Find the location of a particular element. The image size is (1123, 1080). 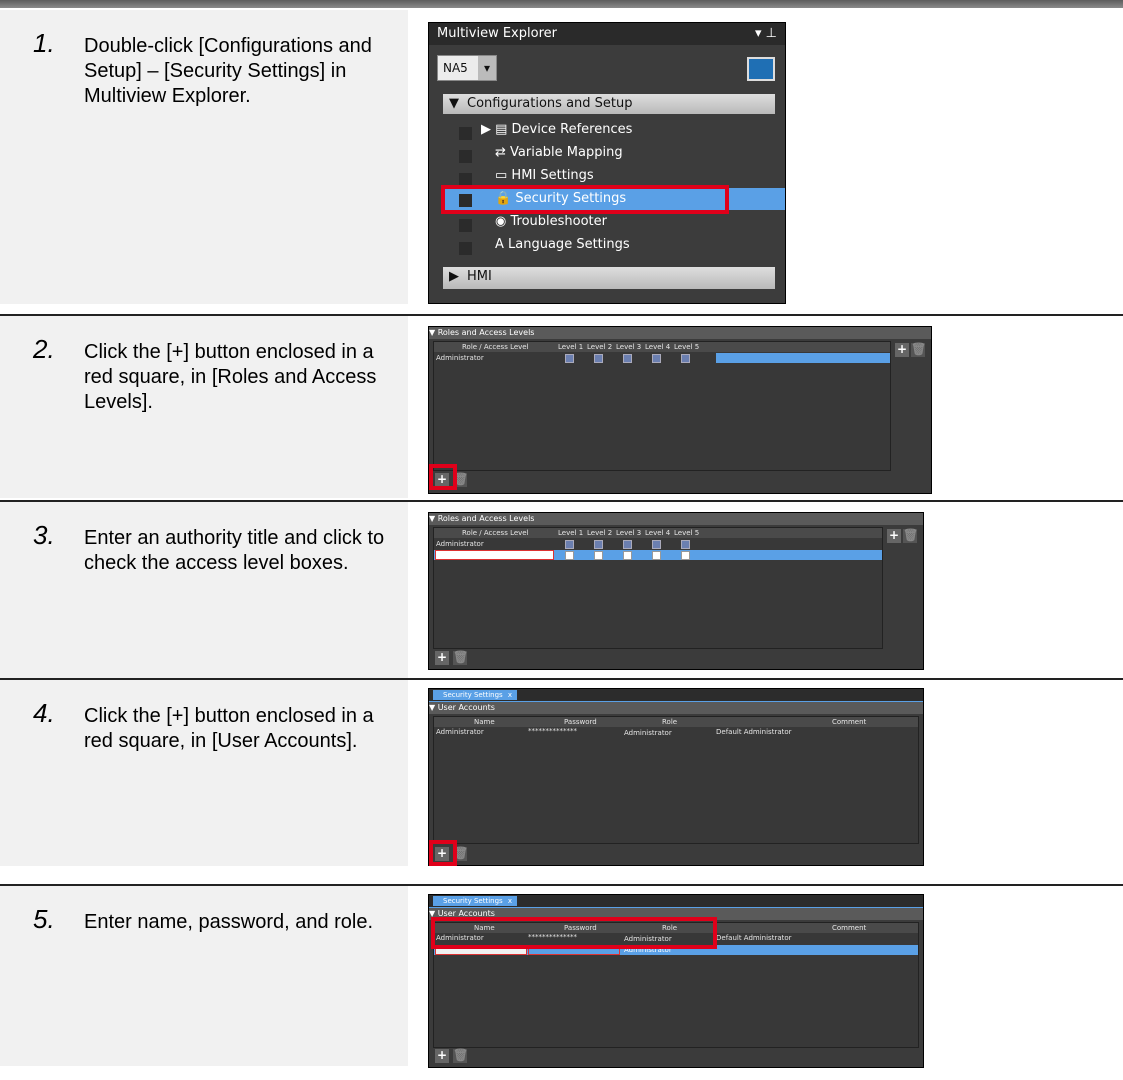

step-5-text: Enter name, password, and role. is located at coordinates (229, 922).